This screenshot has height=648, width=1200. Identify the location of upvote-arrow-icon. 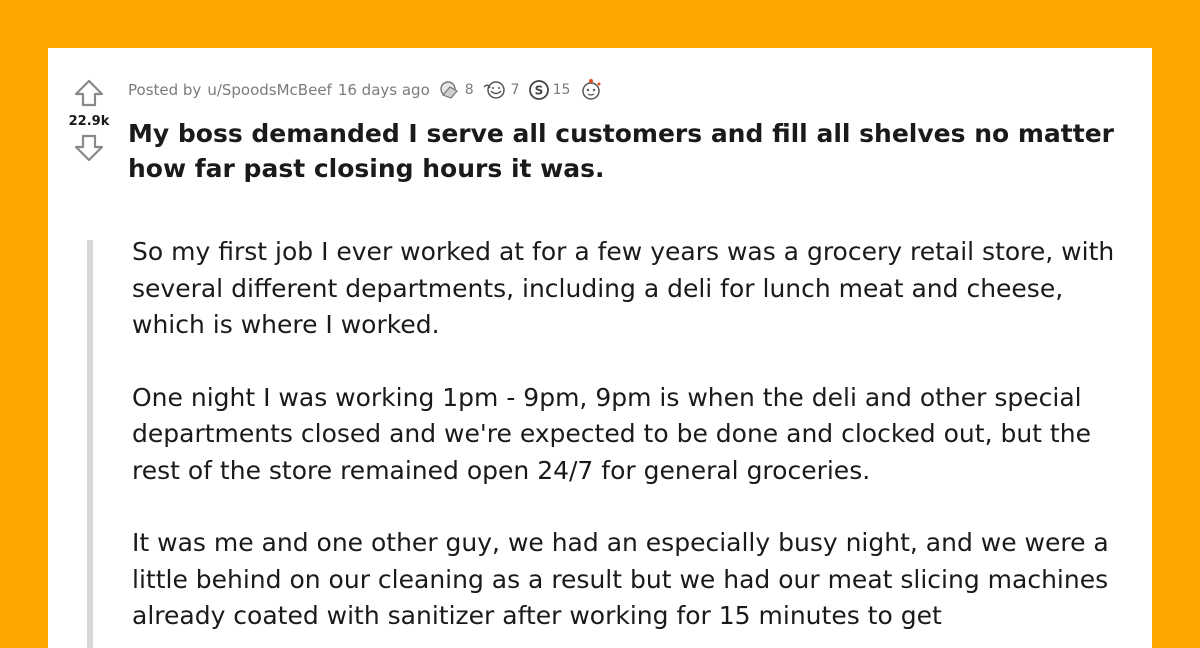
(89, 93).